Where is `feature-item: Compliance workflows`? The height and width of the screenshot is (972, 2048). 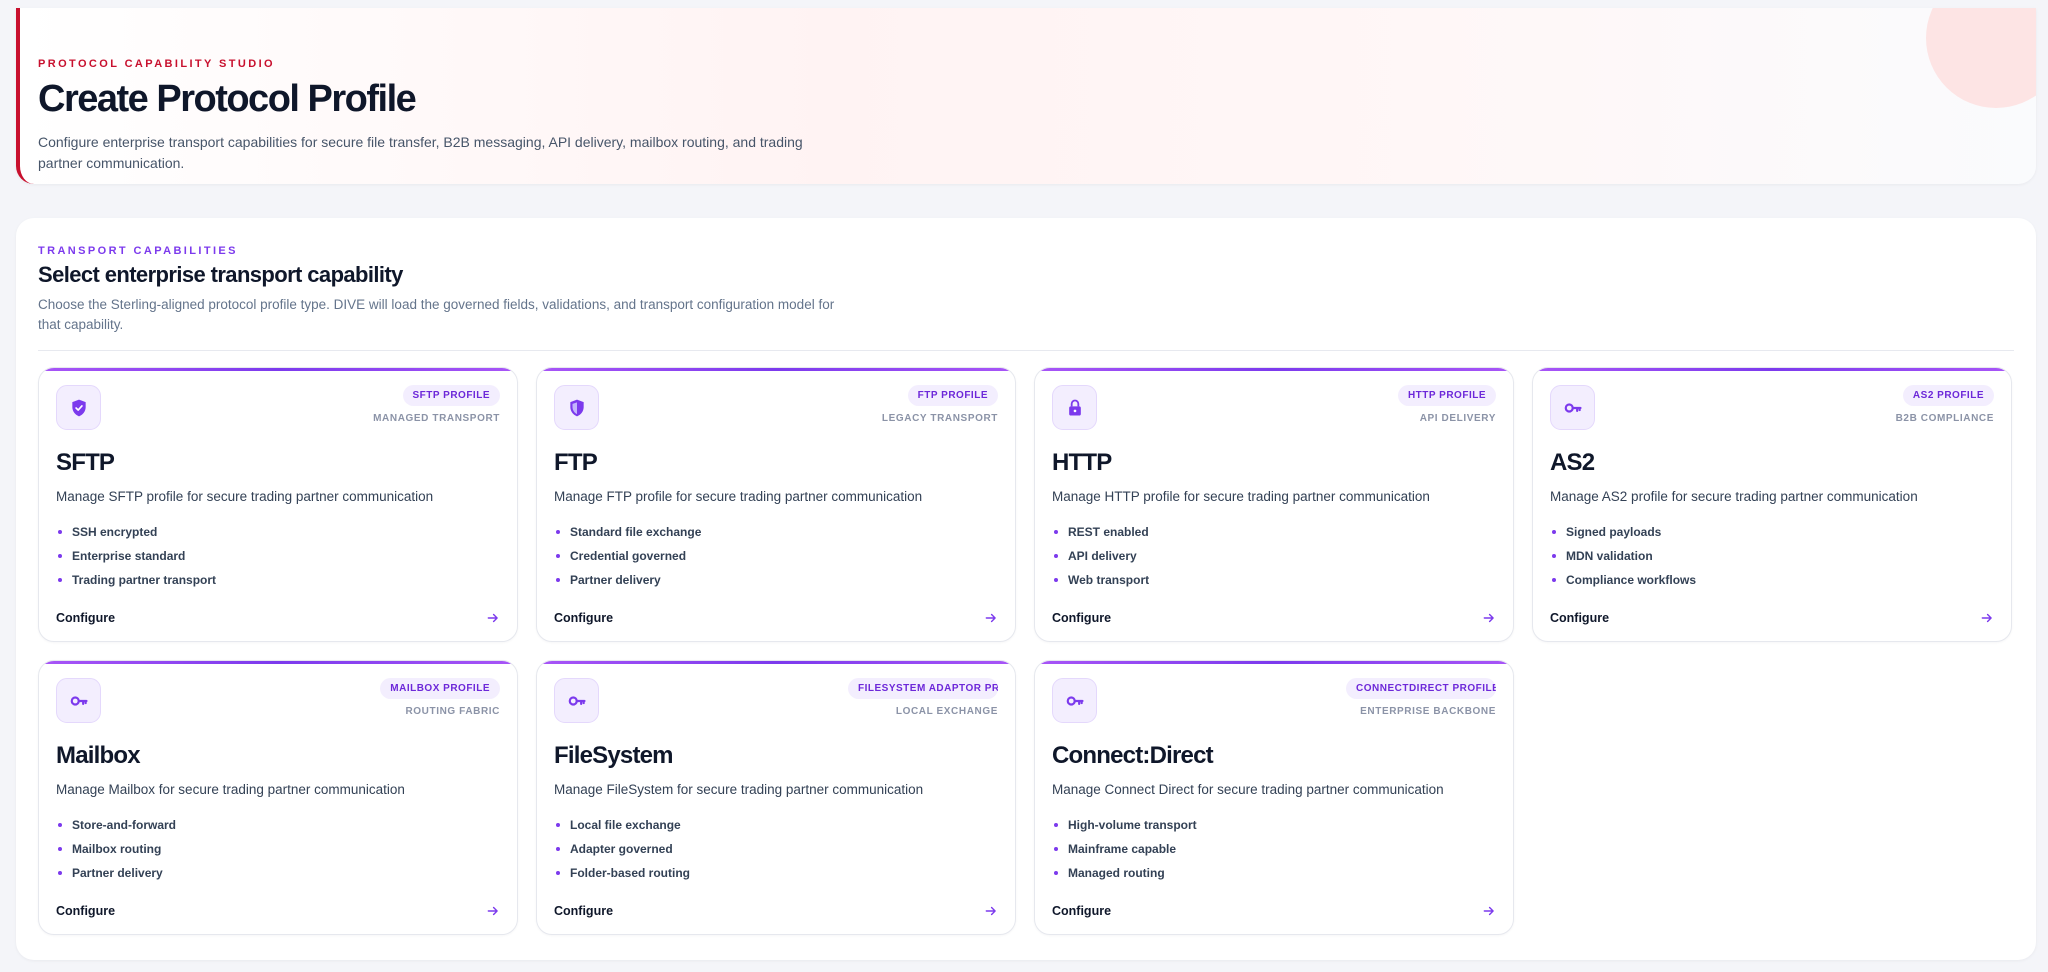 feature-item: Compliance workflows is located at coordinates (1623, 580).